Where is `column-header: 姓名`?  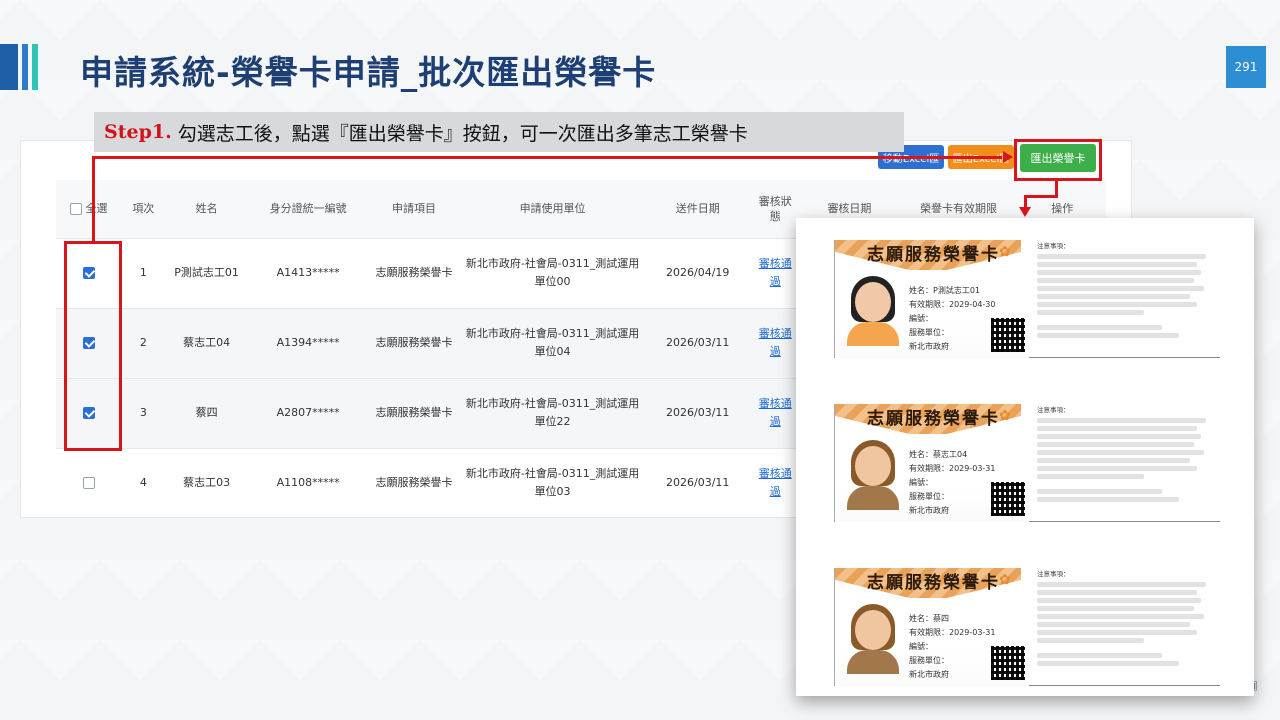
column-header: 姓名 is located at coordinates (207, 209).